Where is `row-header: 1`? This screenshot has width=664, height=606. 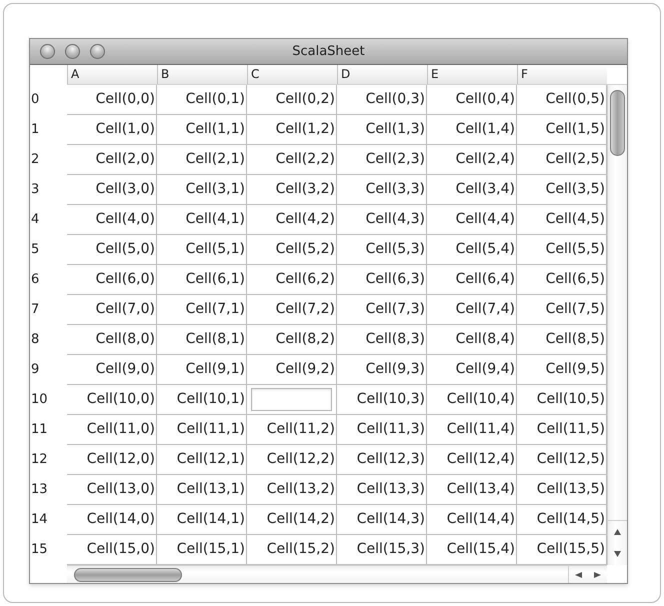
row-header: 1 is located at coordinates (35, 130).